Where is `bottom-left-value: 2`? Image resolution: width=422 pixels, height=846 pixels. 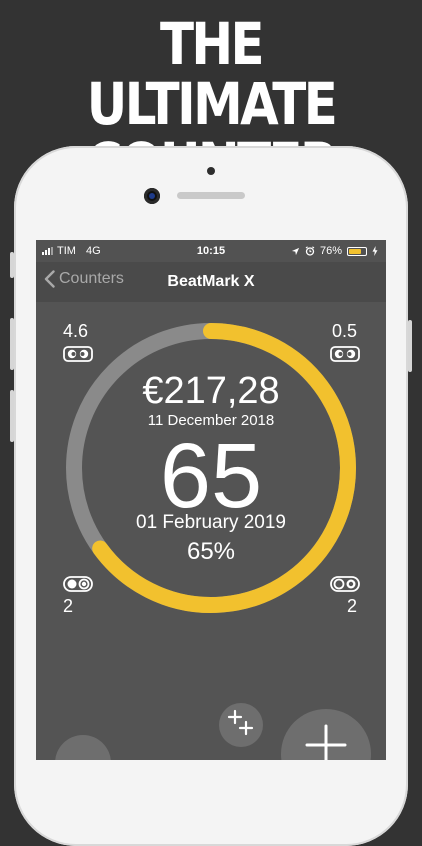 bottom-left-value: 2 is located at coordinates (68, 606).